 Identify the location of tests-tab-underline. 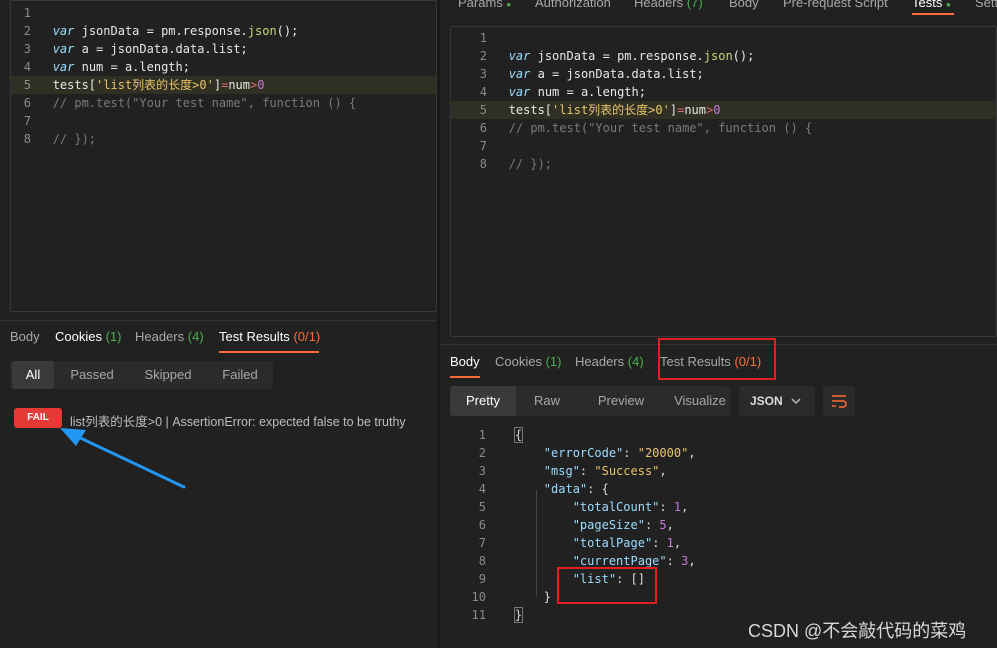
(933, 14).